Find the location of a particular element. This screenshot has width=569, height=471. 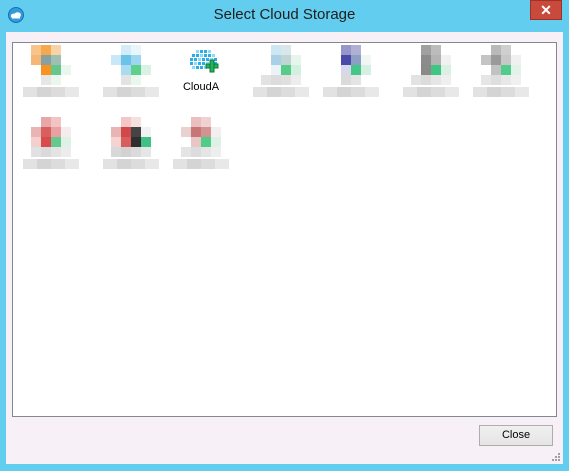

window-title: Select Cloud Storage is located at coordinates (284, 14).